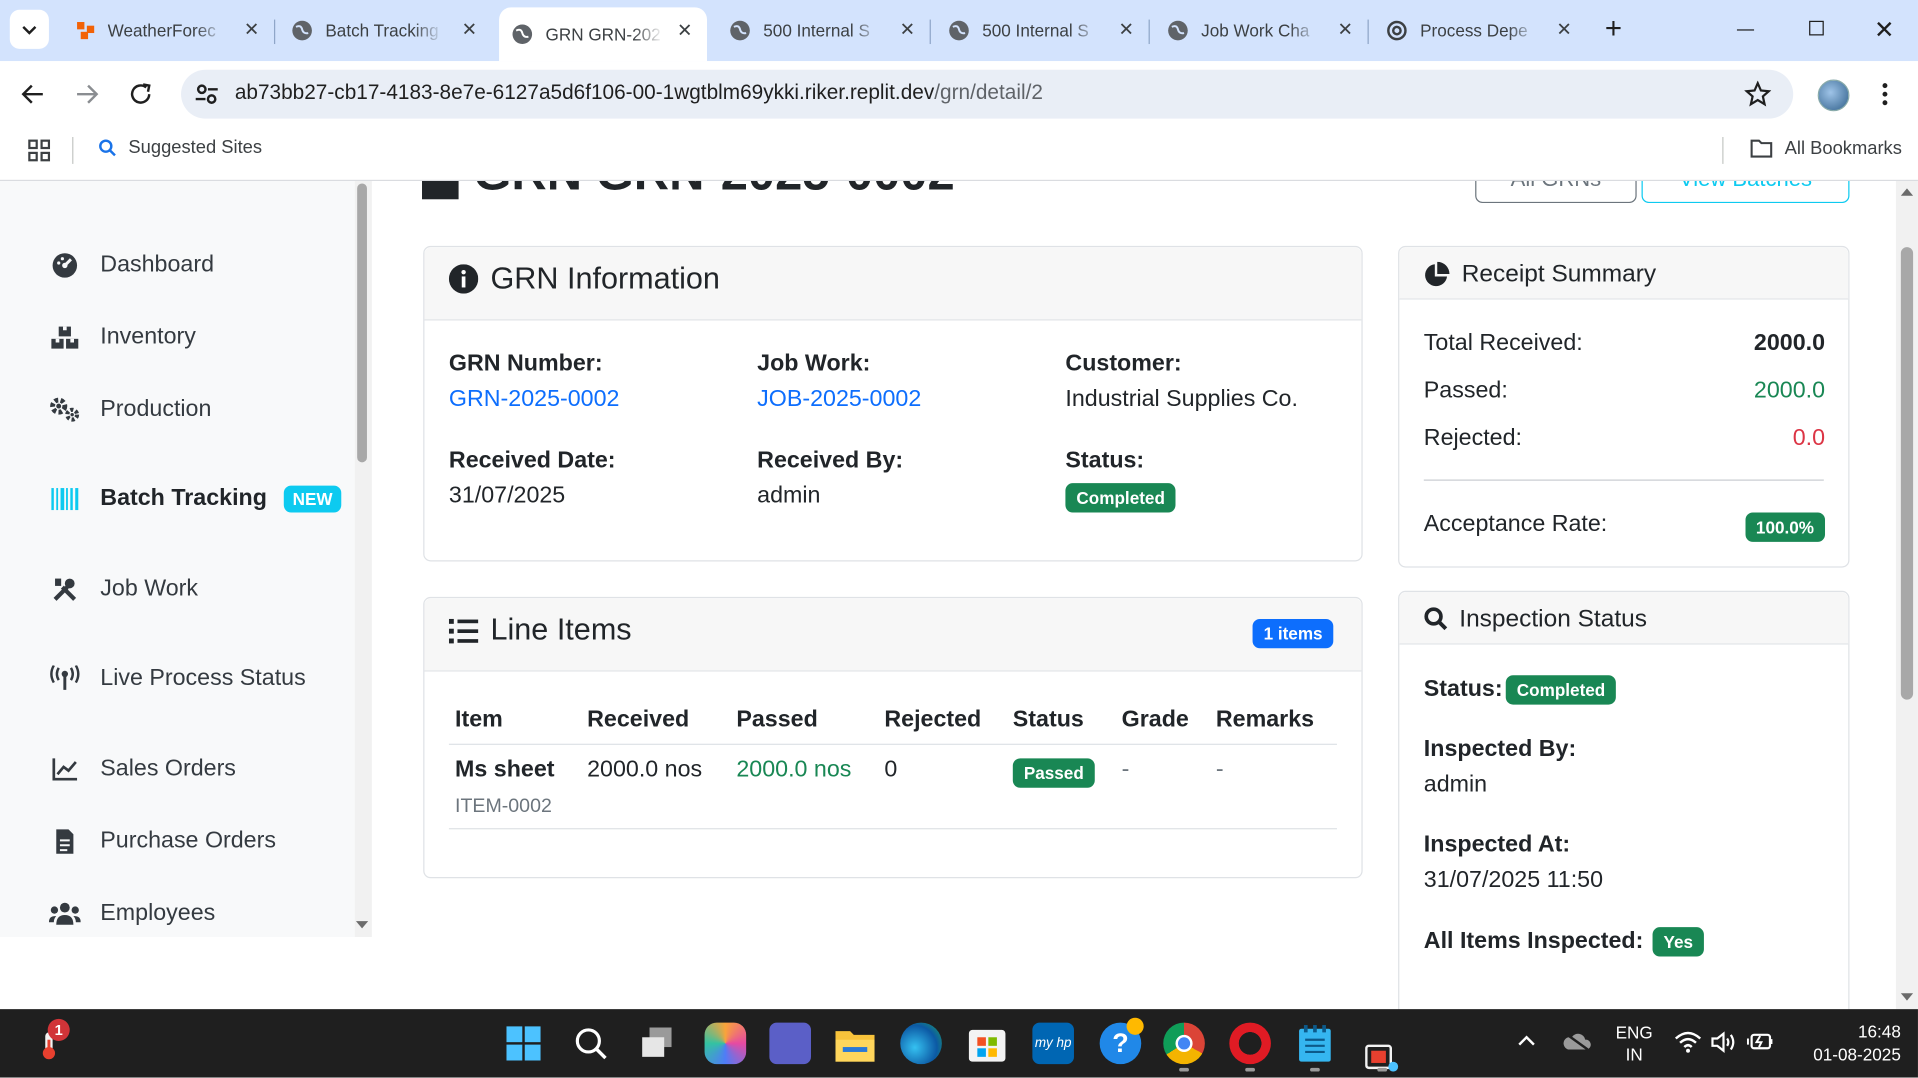 Image resolution: width=1918 pixels, height=1078 pixels. I want to click on tab-search-button, so click(29, 29).